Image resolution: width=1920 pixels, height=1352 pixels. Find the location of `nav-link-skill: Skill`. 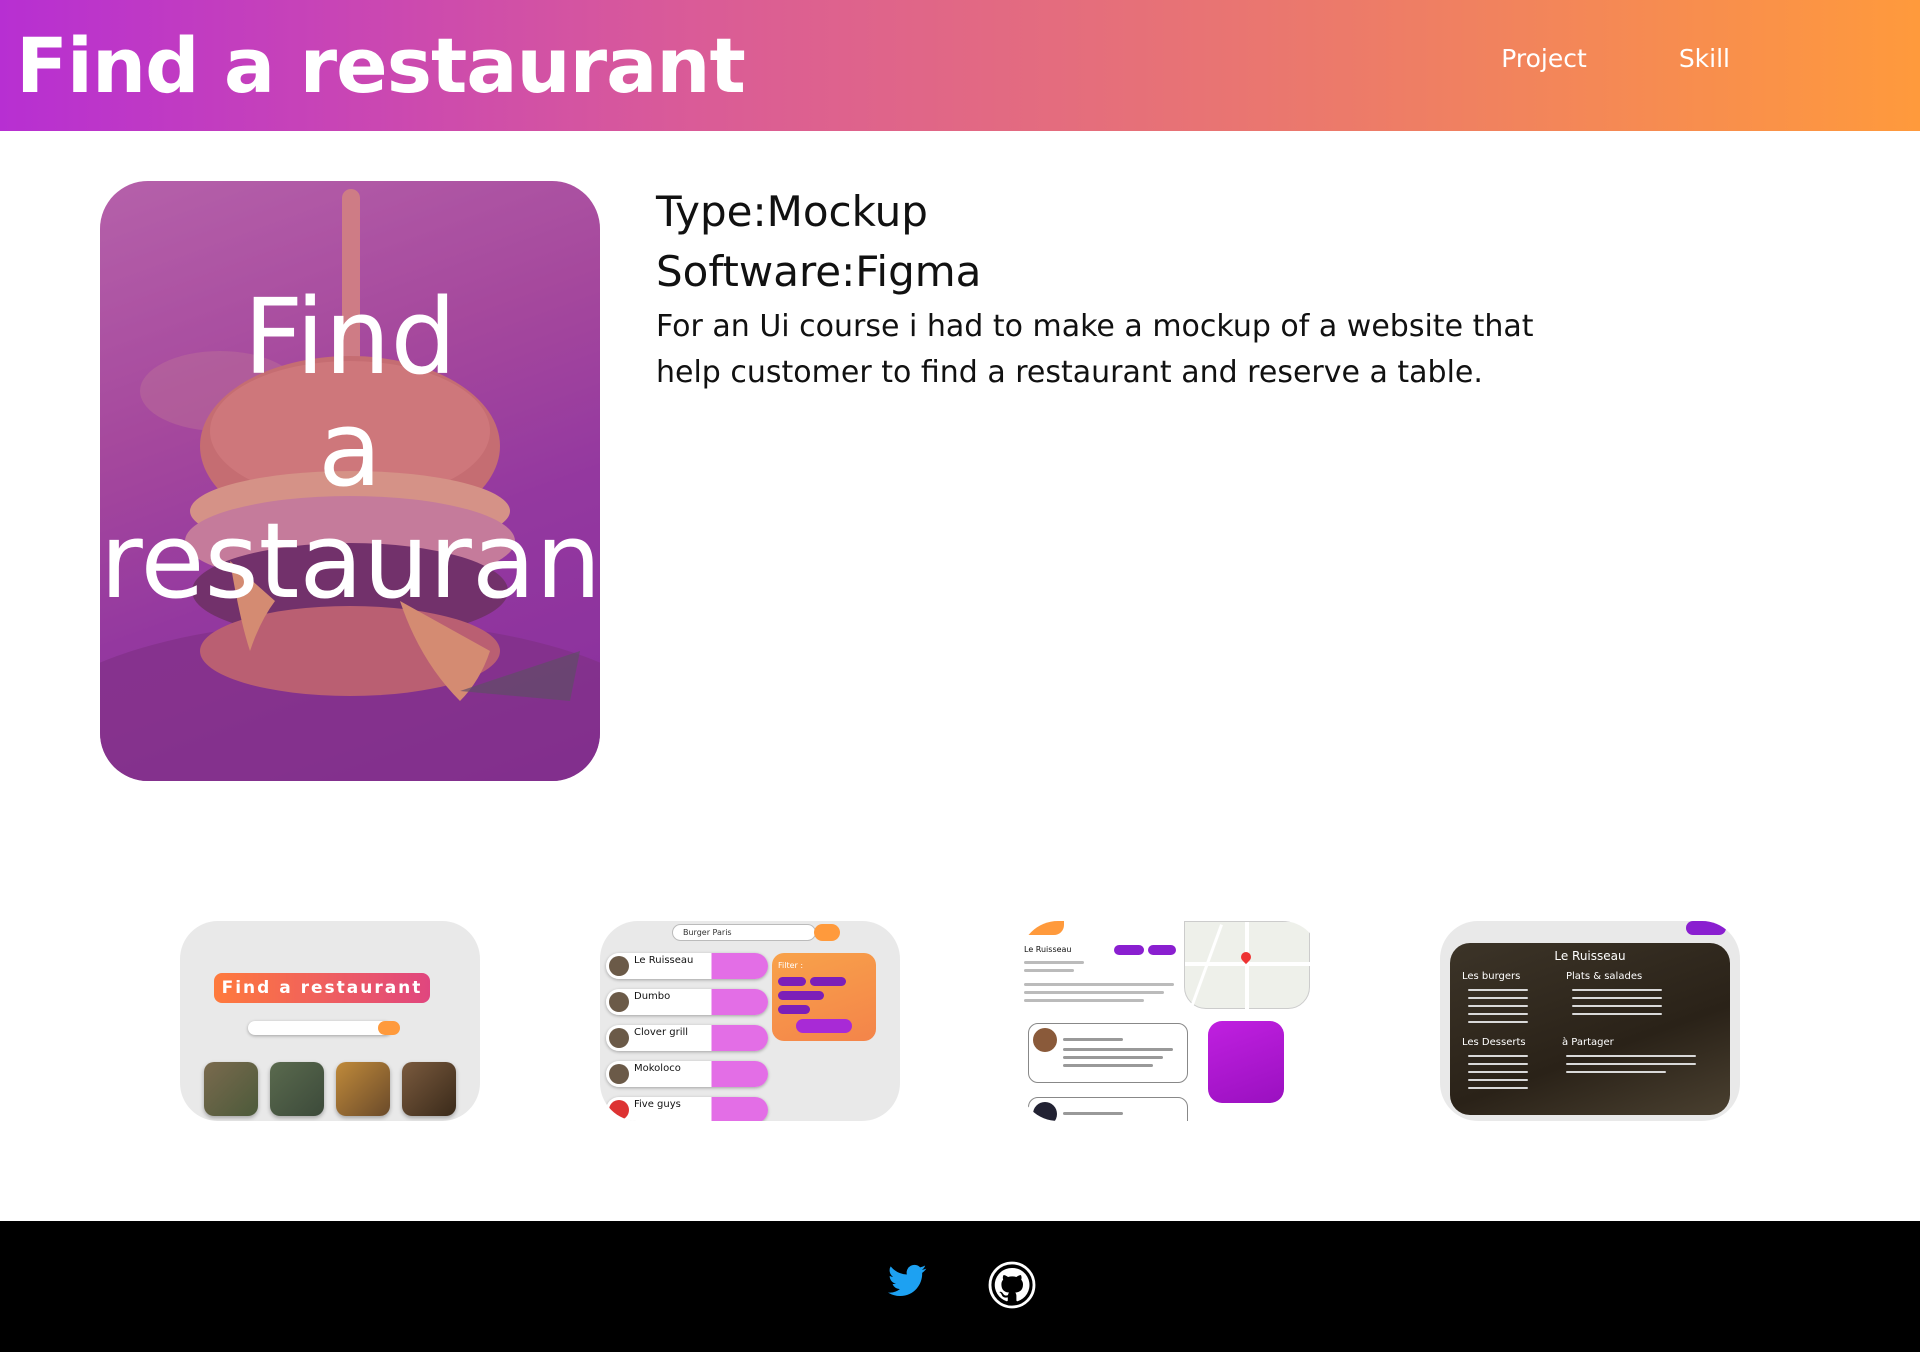

nav-link-skill: Skill is located at coordinates (1704, 58).